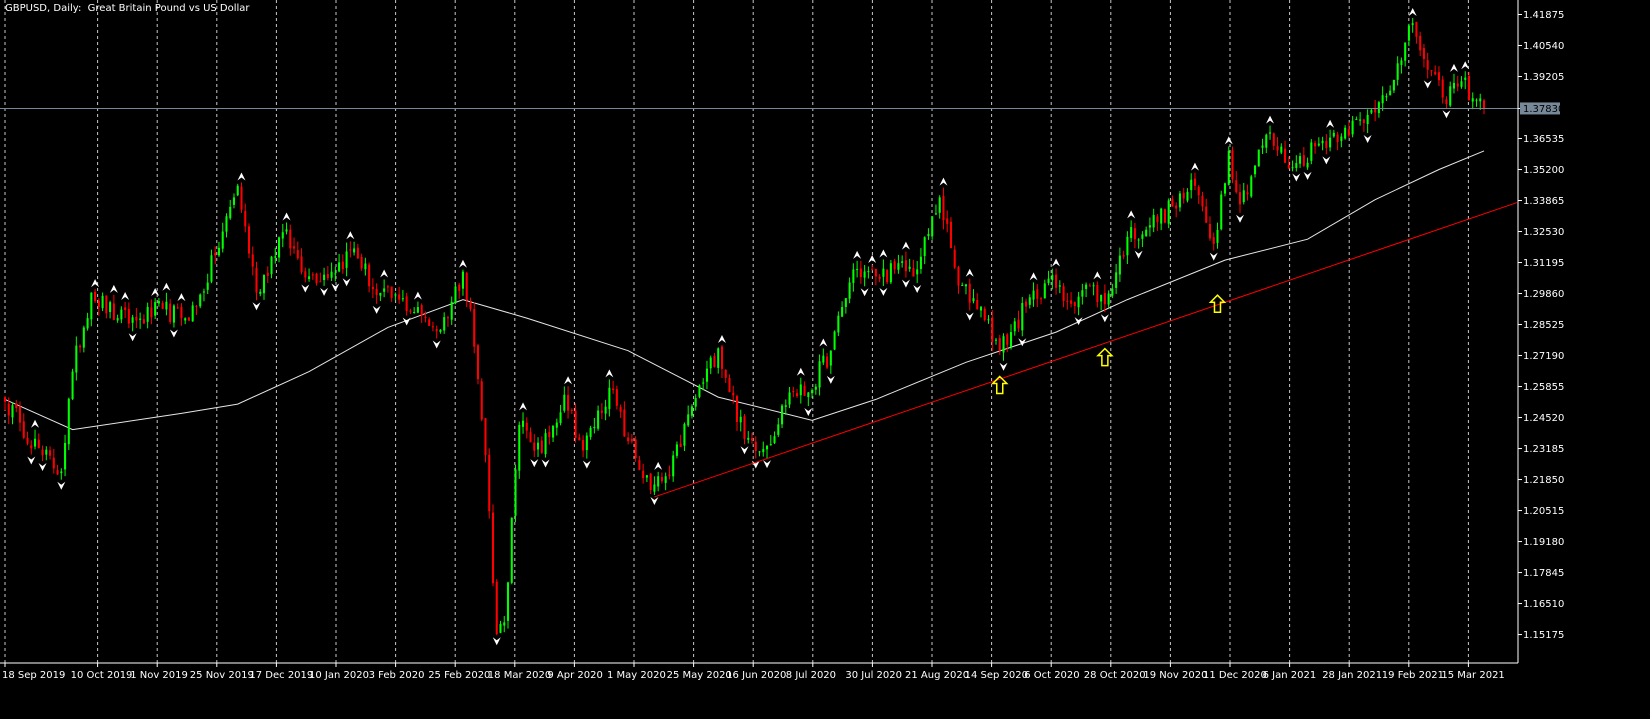 The width and height of the screenshot is (1650, 719). I want to click on y-tick-label: 1.33865, so click(1543, 201).